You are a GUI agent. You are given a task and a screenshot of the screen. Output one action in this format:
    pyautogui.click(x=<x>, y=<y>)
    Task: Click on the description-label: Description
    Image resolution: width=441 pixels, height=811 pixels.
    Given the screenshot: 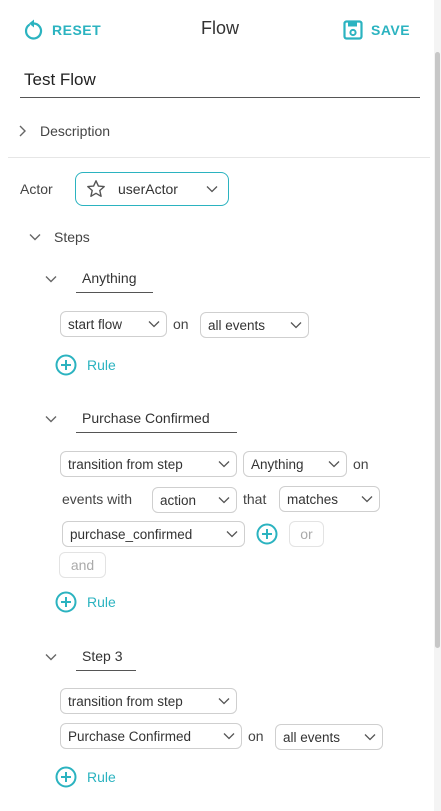 What is the action you would take?
    pyautogui.click(x=75, y=131)
    